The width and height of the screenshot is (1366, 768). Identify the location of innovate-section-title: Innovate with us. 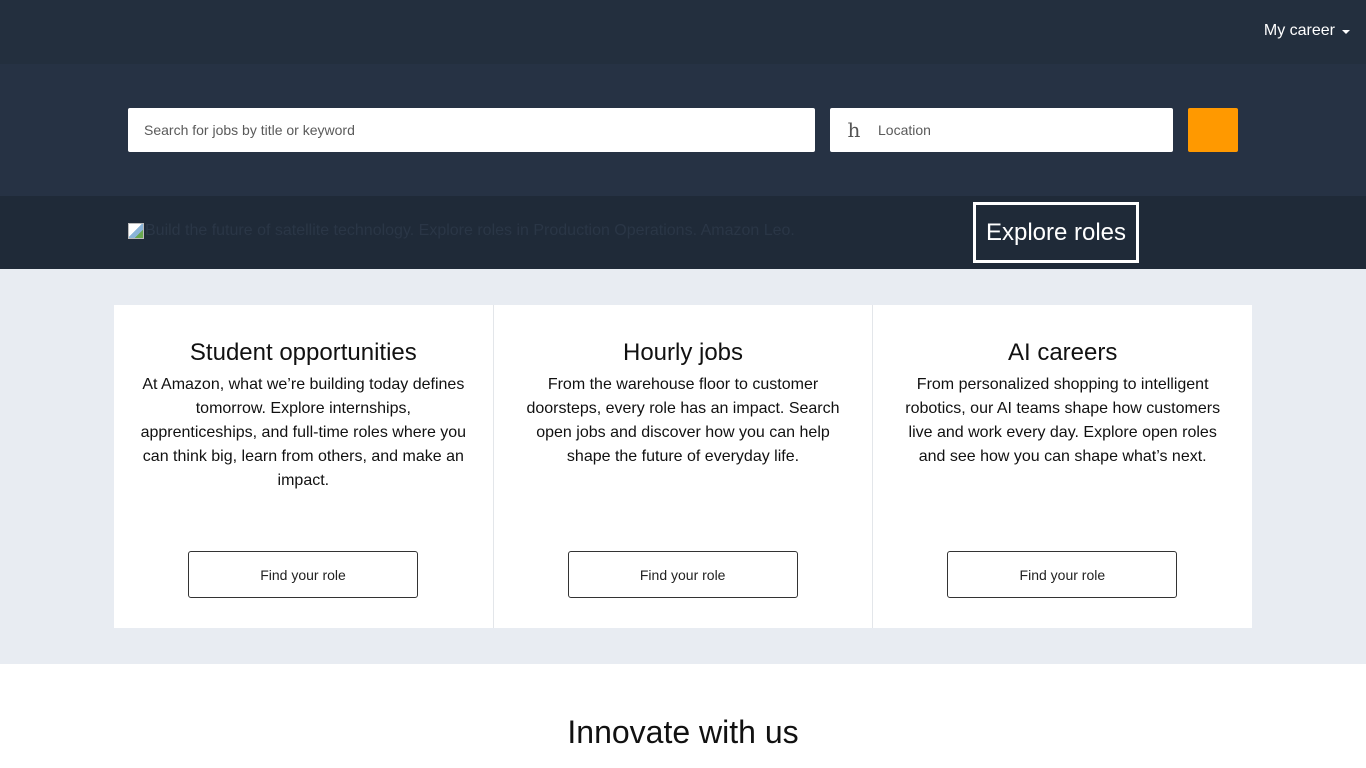
(683, 732).